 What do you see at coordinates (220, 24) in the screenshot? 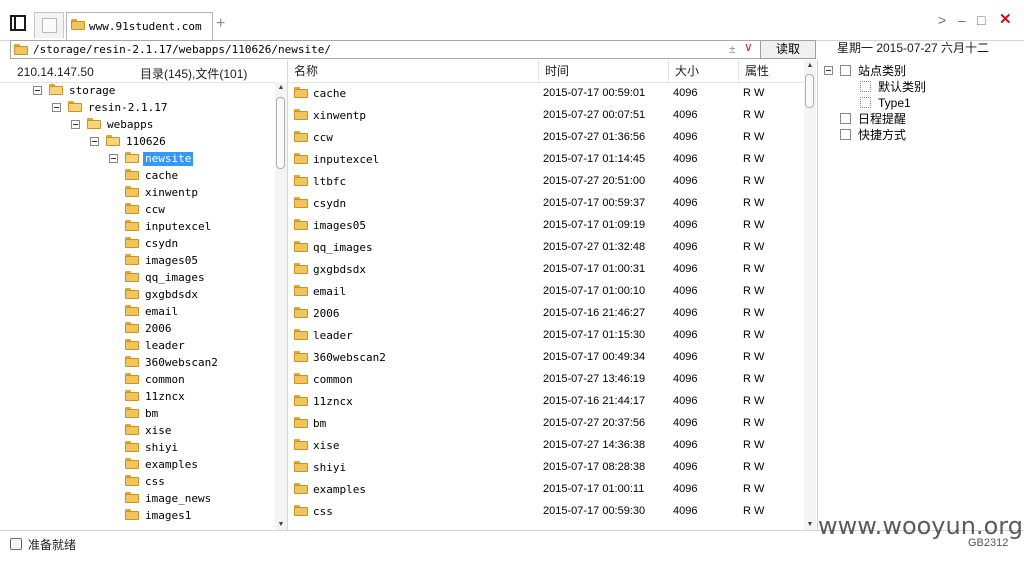
I see `new-tab-button: +` at bounding box center [220, 24].